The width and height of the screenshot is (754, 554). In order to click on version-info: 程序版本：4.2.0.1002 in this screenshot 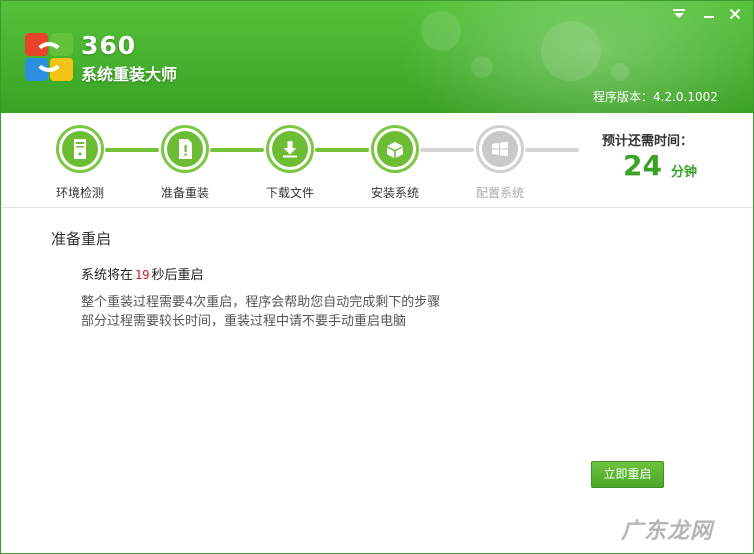, I will do `click(655, 96)`.